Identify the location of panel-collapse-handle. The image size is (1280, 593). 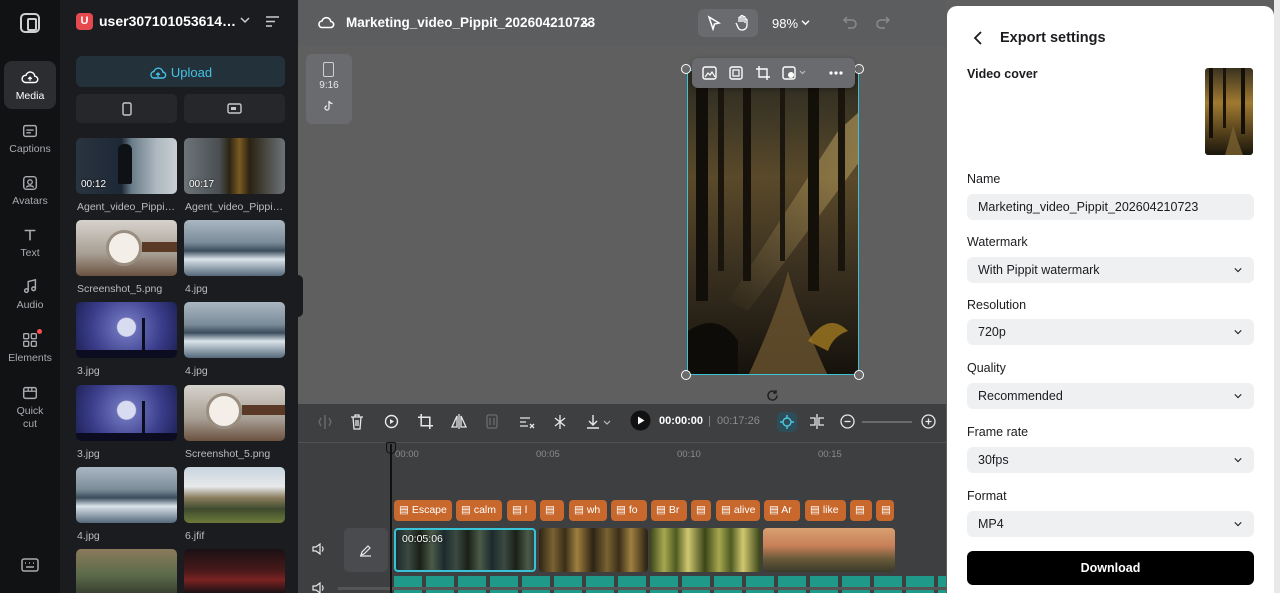
(298, 296).